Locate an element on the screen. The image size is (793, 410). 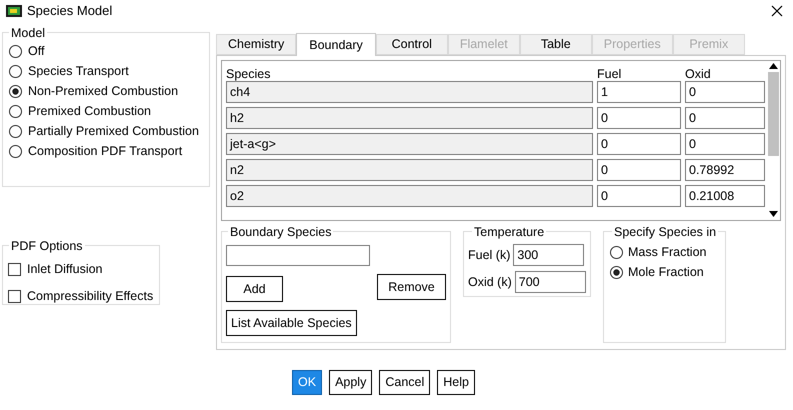
dialog-button: OK is located at coordinates (307, 382).